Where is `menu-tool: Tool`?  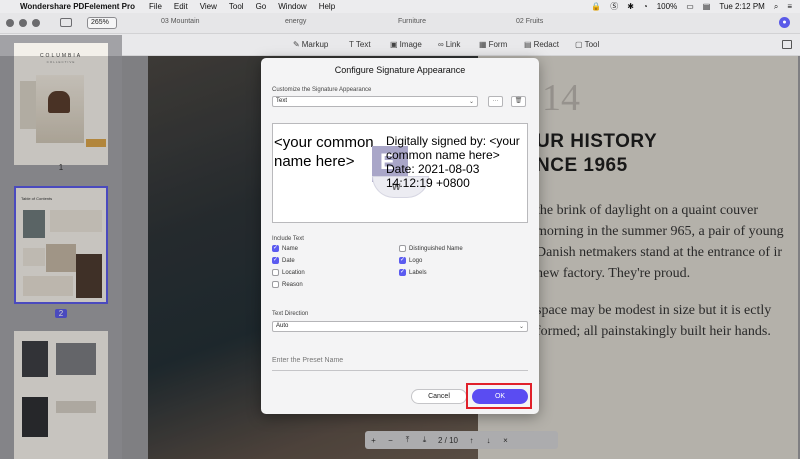 menu-tool: Tool is located at coordinates (236, 6).